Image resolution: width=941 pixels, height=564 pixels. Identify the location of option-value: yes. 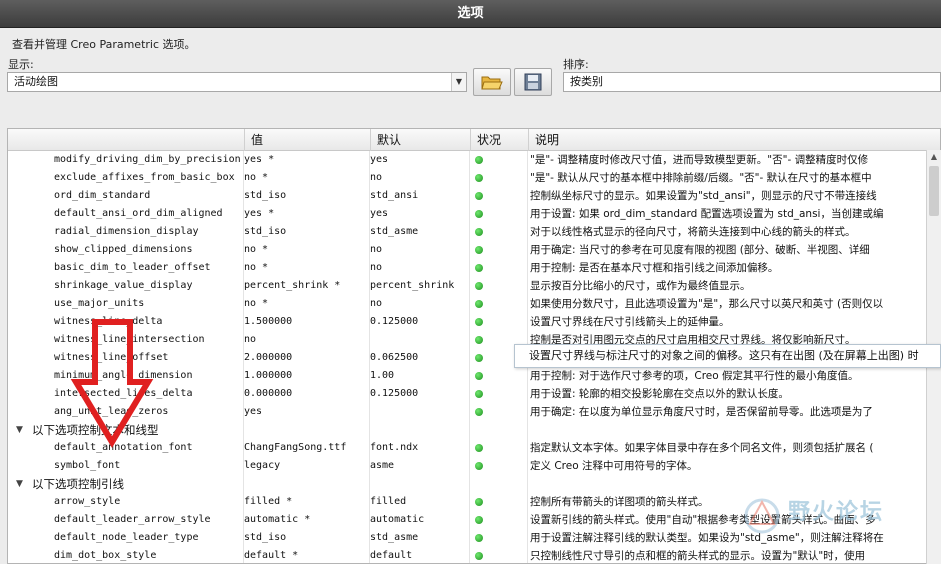
(305, 412).